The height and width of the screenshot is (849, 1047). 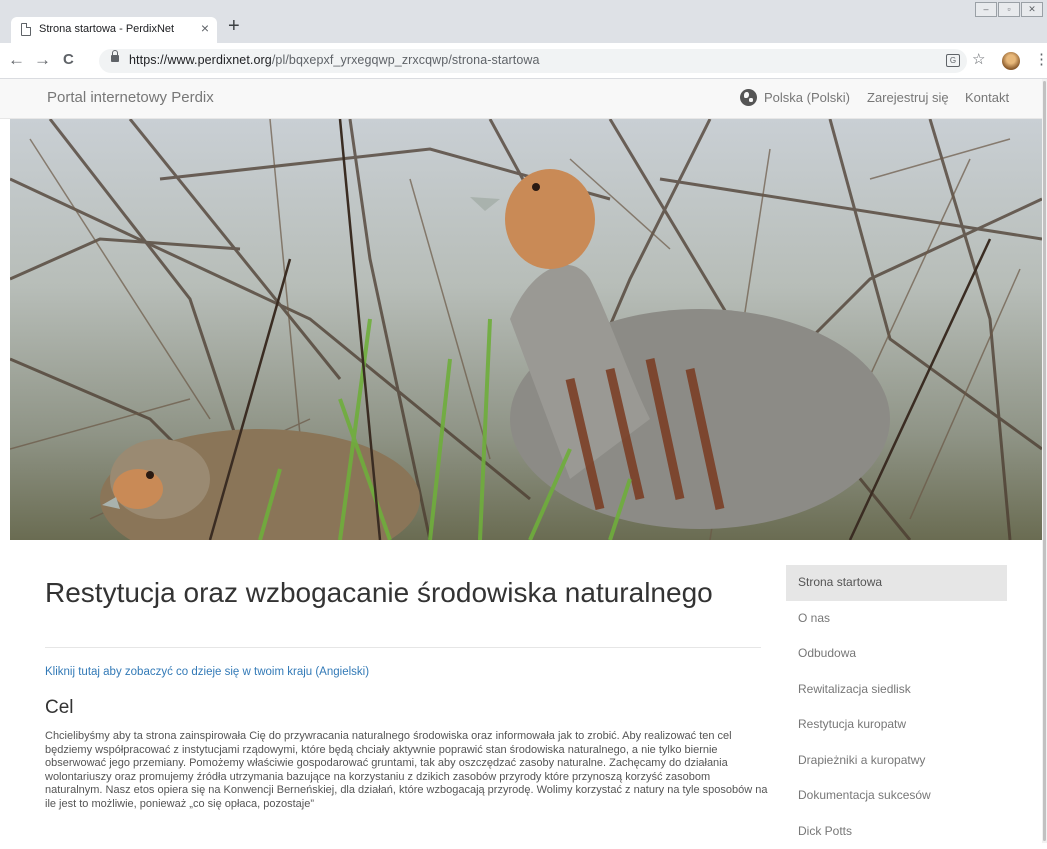 I want to click on window-controls: – ▫ ✕, so click(x=1009, y=9).